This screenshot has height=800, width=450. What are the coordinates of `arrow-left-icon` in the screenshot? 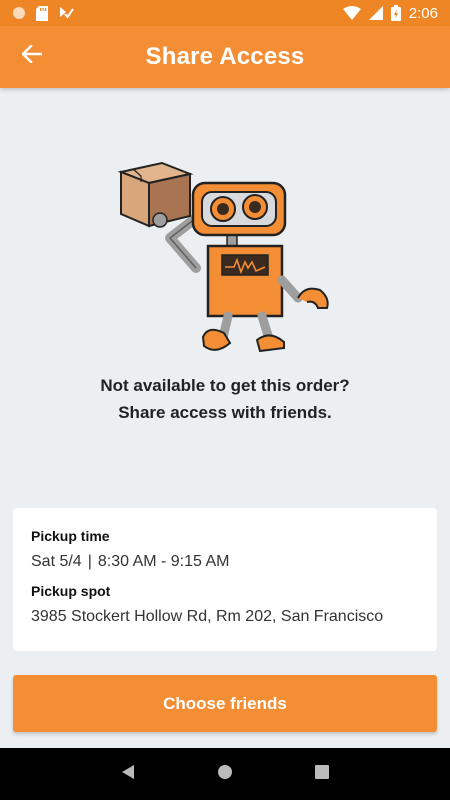 It's located at (32, 55).